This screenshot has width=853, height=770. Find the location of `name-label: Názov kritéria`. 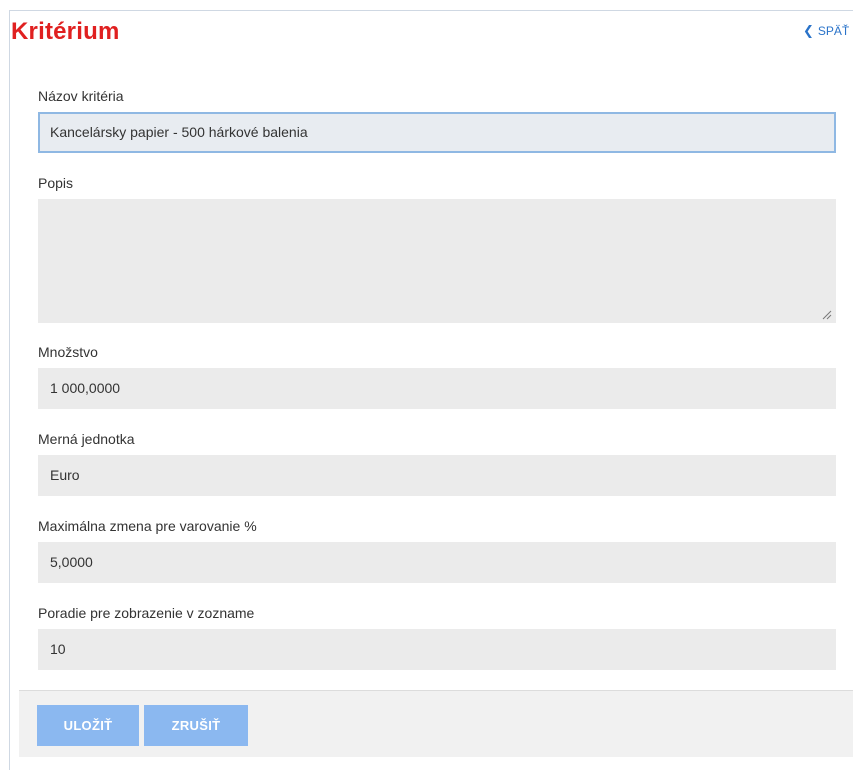

name-label: Názov kritéria is located at coordinates (81, 96).